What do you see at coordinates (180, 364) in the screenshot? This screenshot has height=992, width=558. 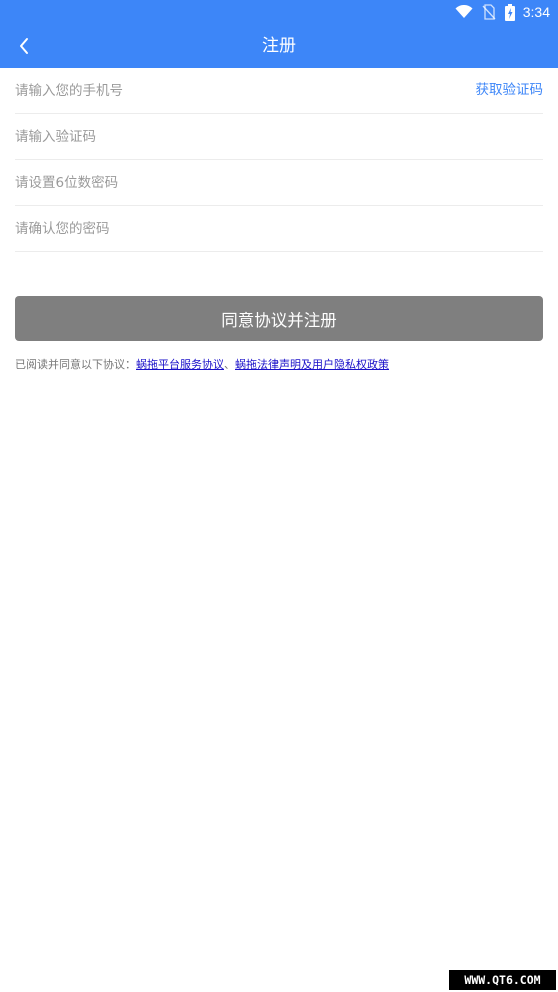 I see `service-agreement-link: 蜗拖平台服务协议` at bounding box center [180, 364].